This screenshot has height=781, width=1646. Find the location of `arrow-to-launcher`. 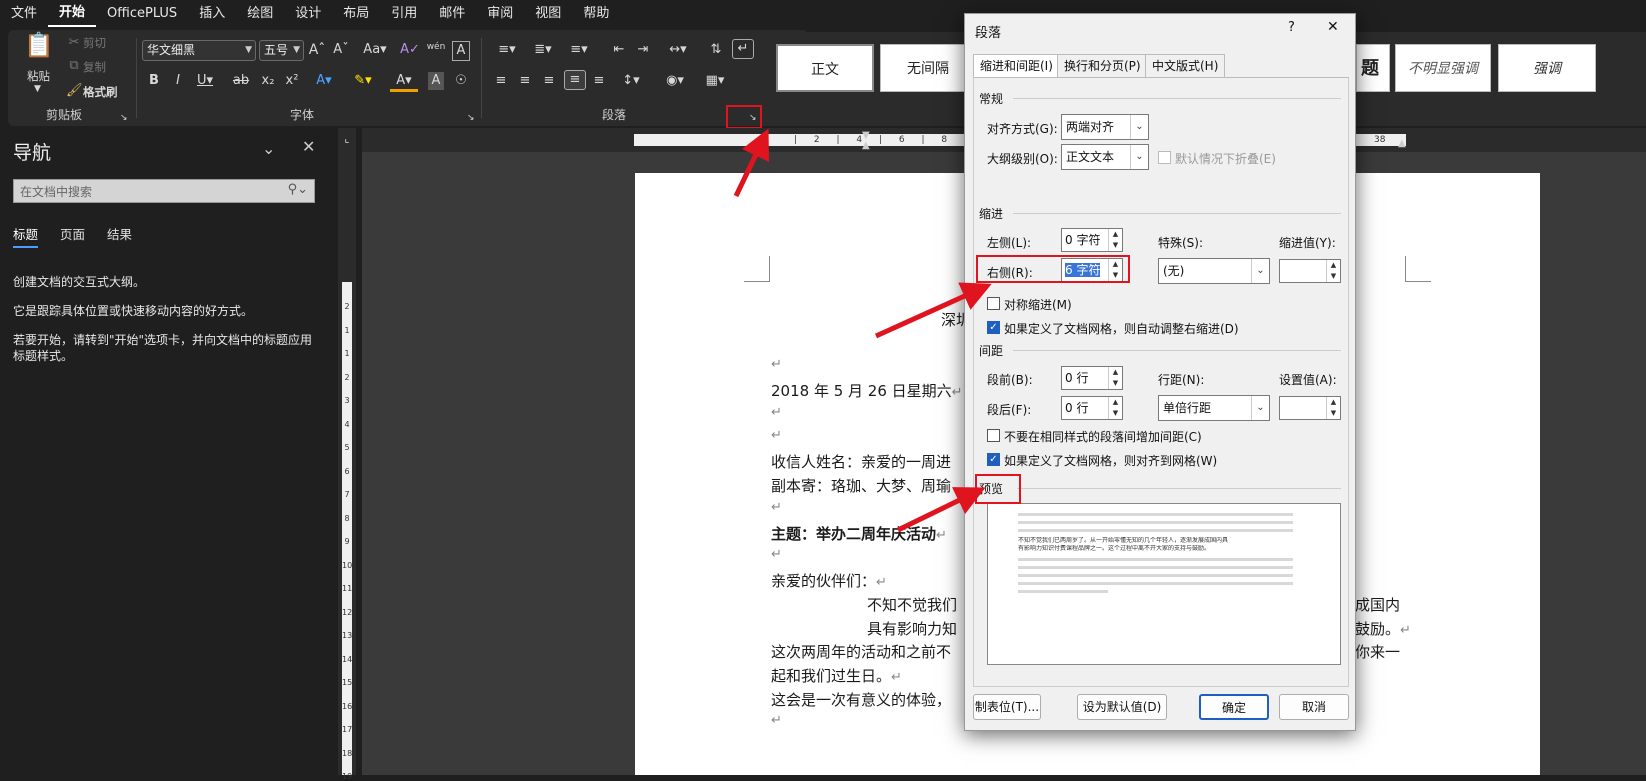

arrow-to-launcher is located at coordinates (751, 163).